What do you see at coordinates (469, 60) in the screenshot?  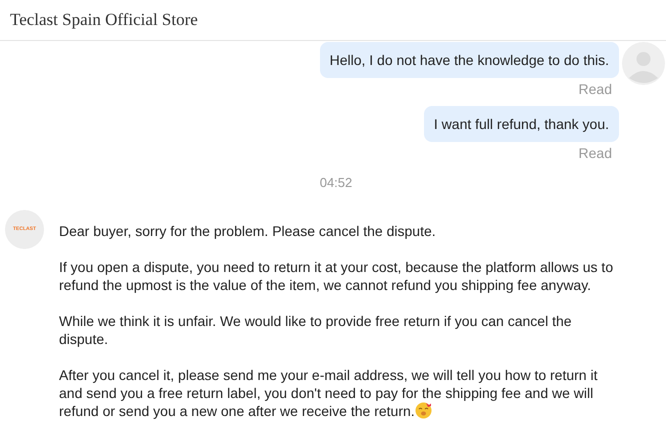 I see `message-bubble: Hello, I do not have the knowledge to do this.` at bounding box center [469, 60].